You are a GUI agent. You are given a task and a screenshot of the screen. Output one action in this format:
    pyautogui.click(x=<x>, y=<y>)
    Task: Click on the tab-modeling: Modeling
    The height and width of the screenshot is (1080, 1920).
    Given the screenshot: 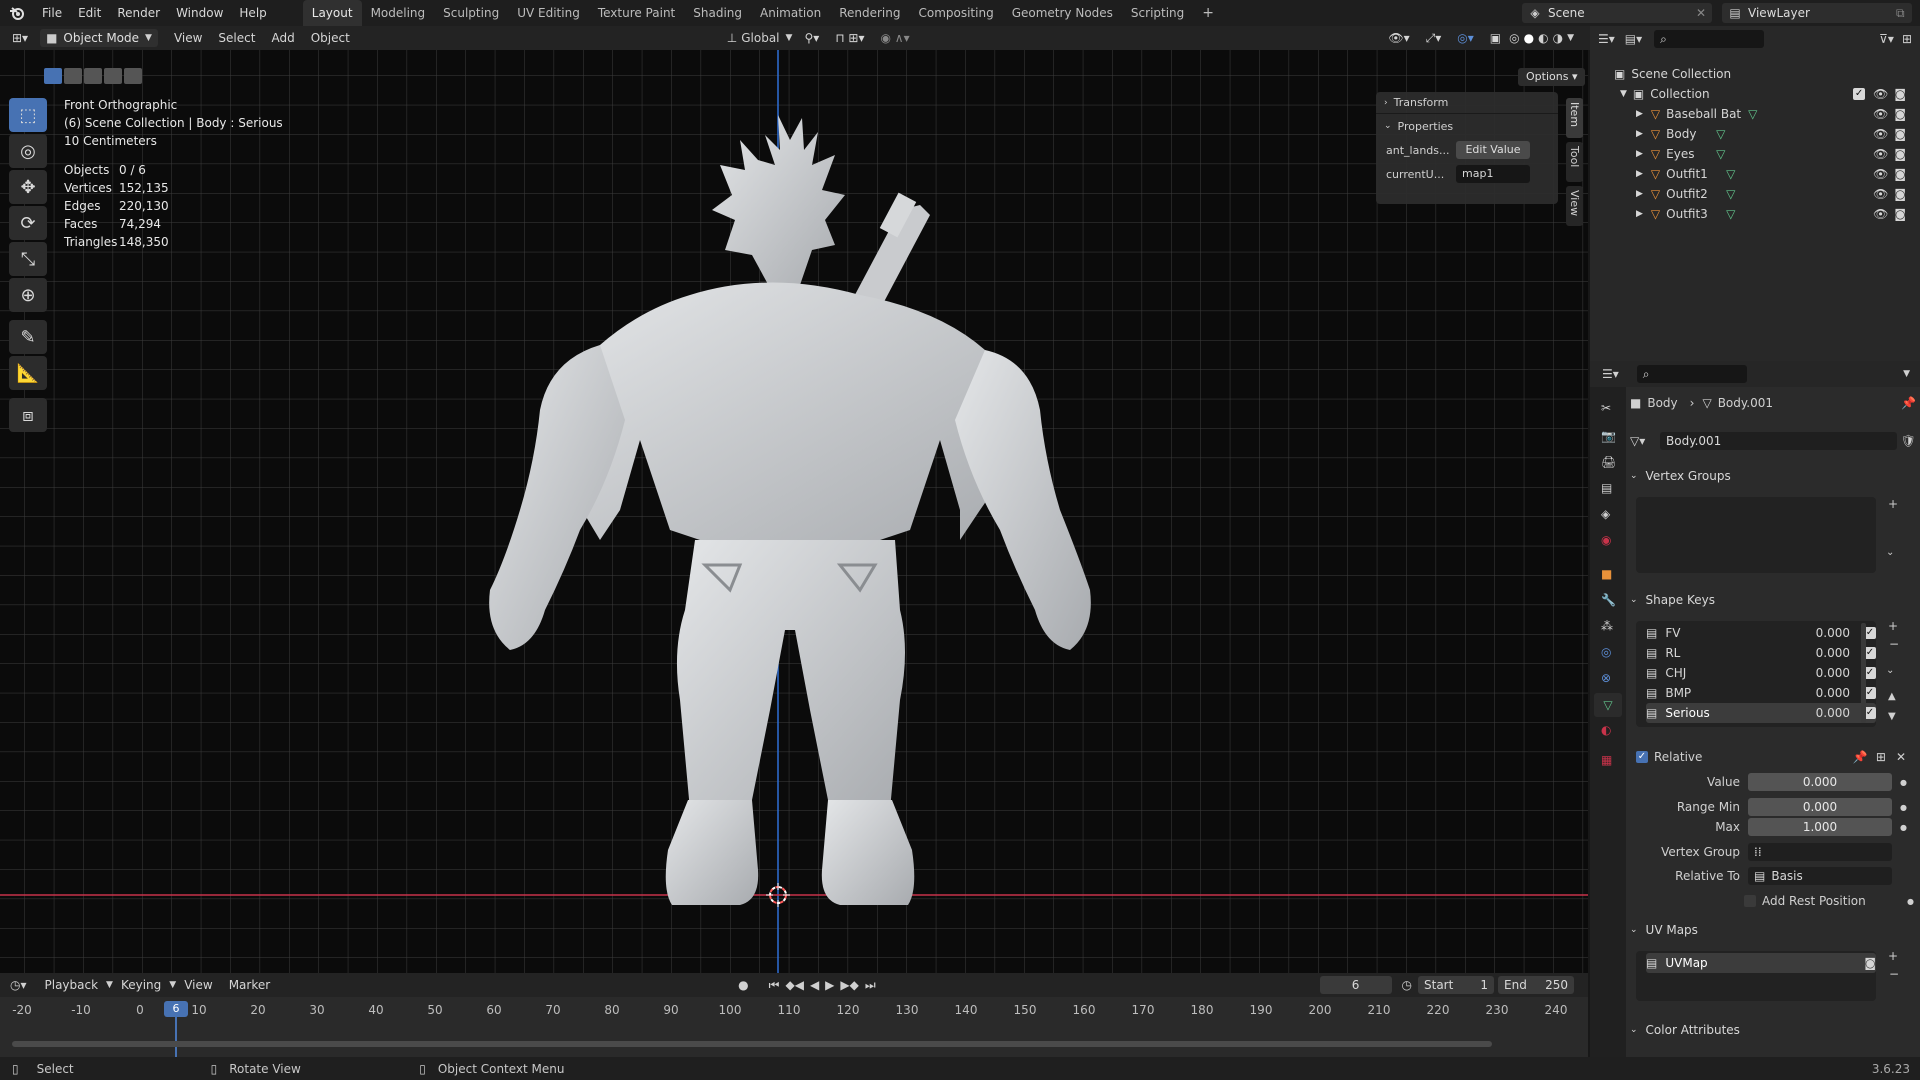 What is the action you would take?
    pyautogui.click(x=398, y=13)
    